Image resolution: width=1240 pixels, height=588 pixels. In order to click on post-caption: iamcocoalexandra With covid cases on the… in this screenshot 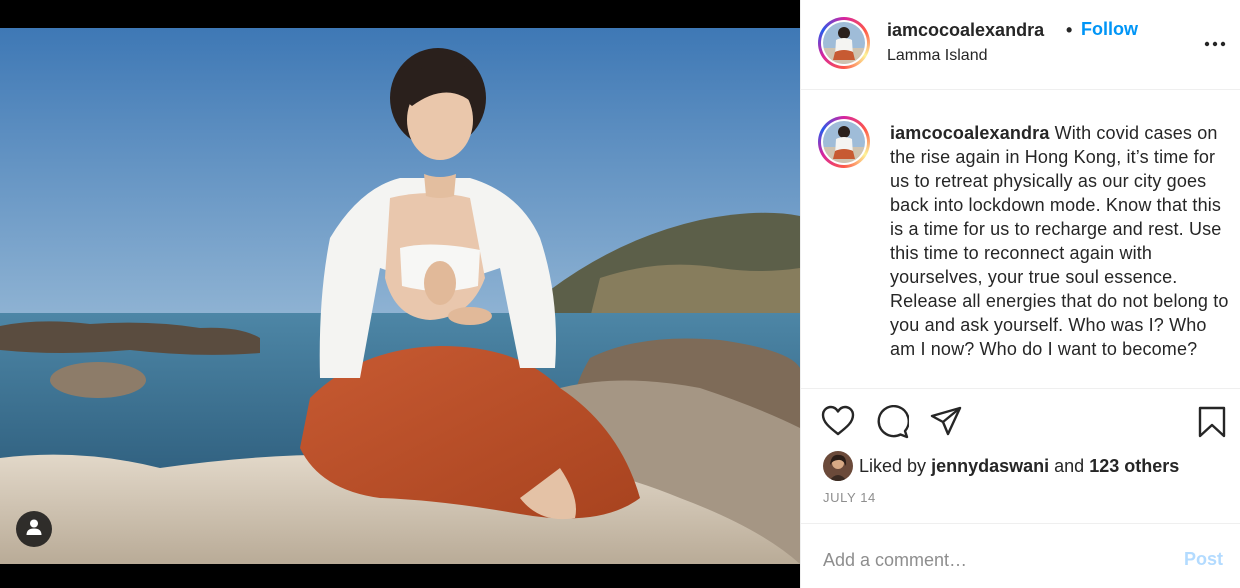, I will do `click(1062, 241)`.